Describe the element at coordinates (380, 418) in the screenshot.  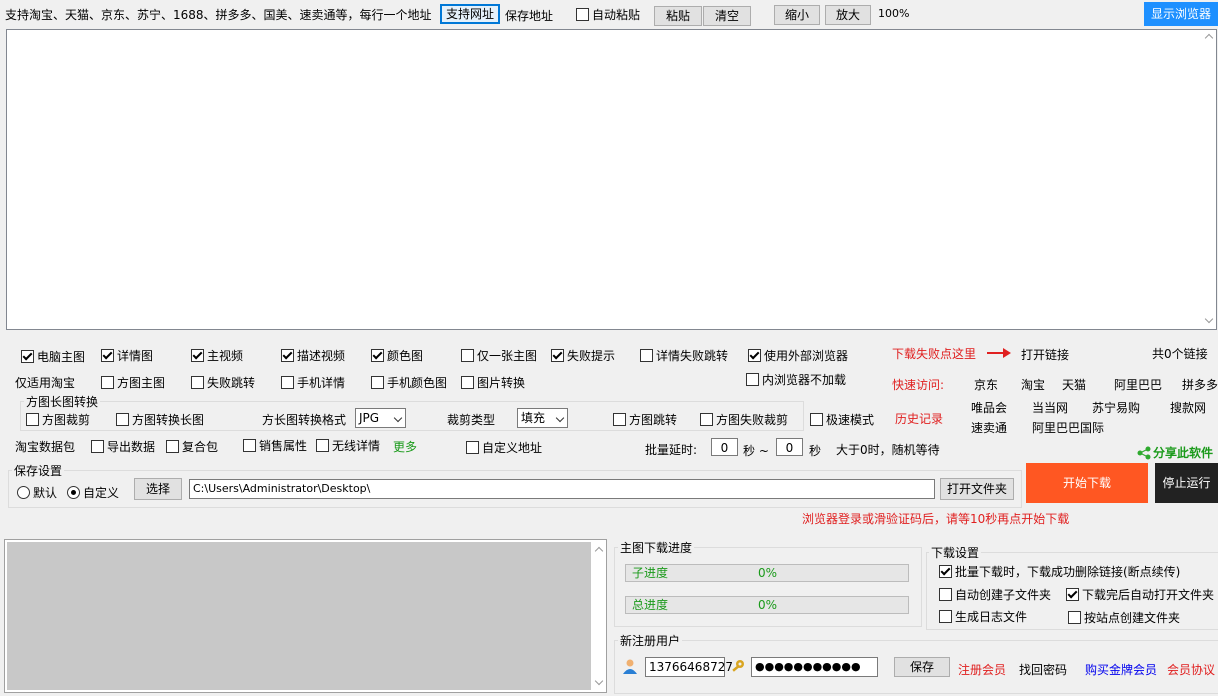
I see `format-select: JPG` at that location.